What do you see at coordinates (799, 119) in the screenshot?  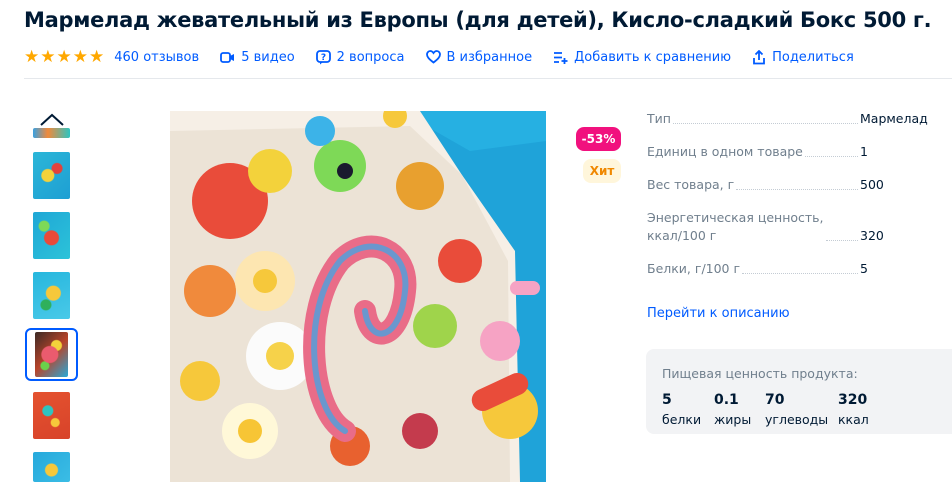 I see `spec-row: Тип Мармелад` at bounding box center [799, 119].